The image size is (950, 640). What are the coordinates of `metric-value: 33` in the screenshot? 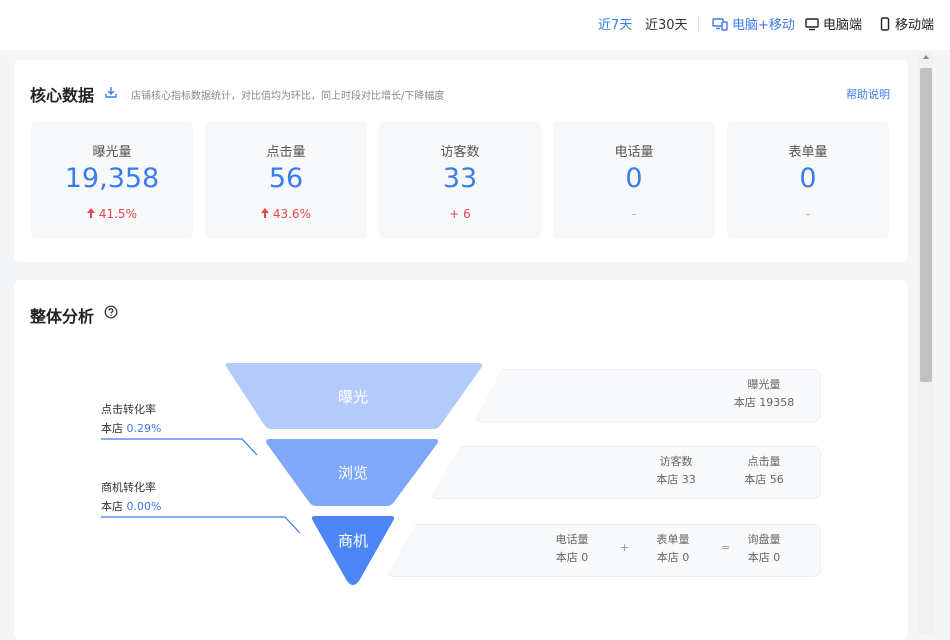 It's located at (460, 178).